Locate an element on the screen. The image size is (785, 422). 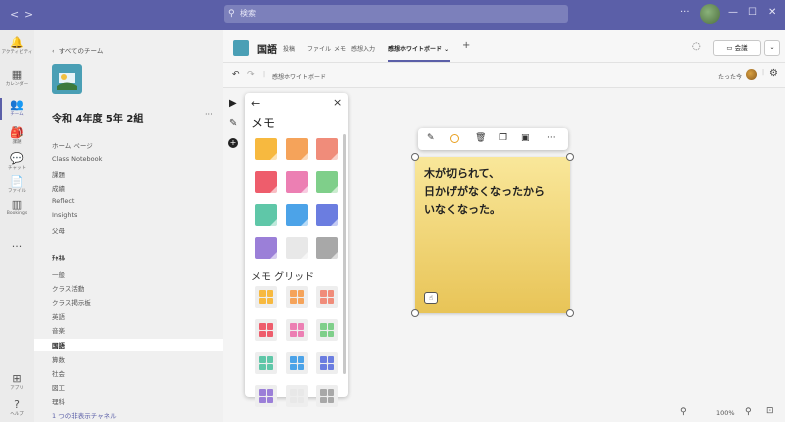
grid-section-title: メモ グリッド is located at coordinates (283, 277).